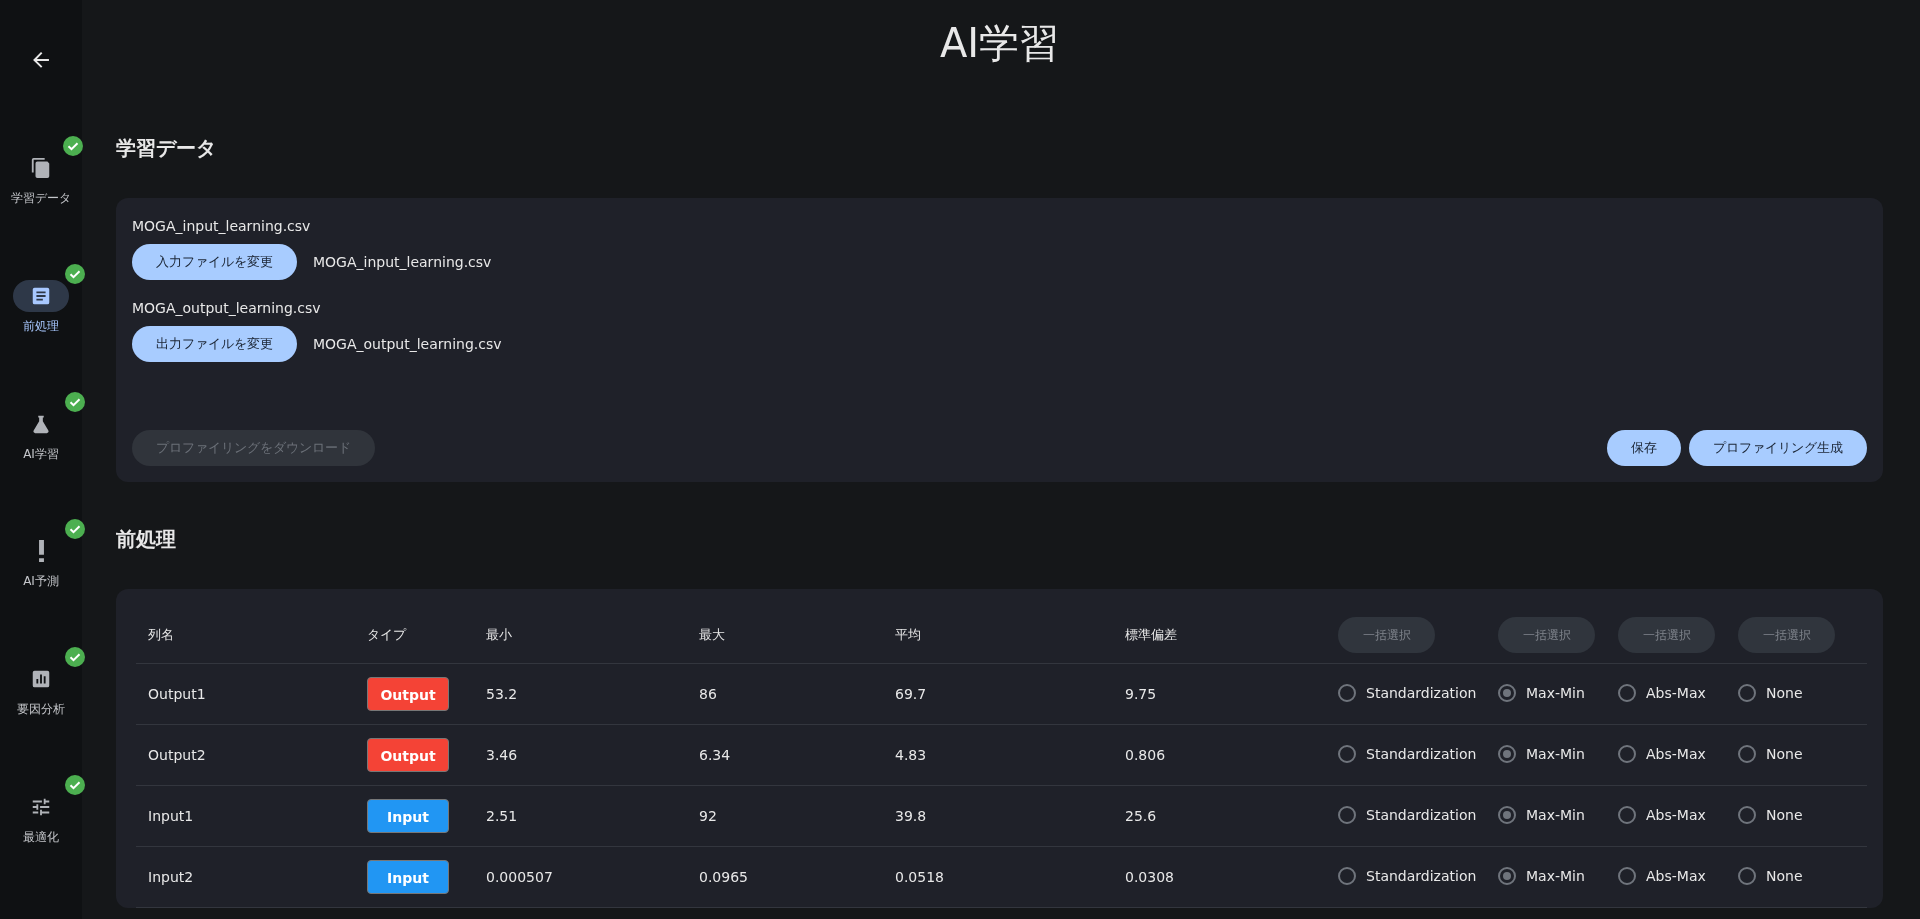 The width and height of the screenshot is (1920, 919). I want to click on document-icon, so click(41, 167).